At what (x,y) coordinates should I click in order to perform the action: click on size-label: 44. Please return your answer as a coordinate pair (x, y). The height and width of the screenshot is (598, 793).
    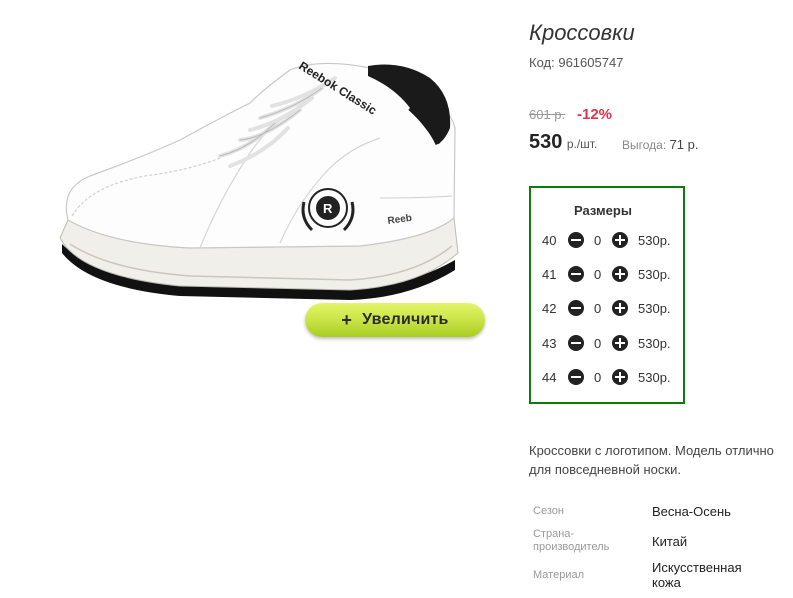
    Looking at the image, I should click on (549, 377).